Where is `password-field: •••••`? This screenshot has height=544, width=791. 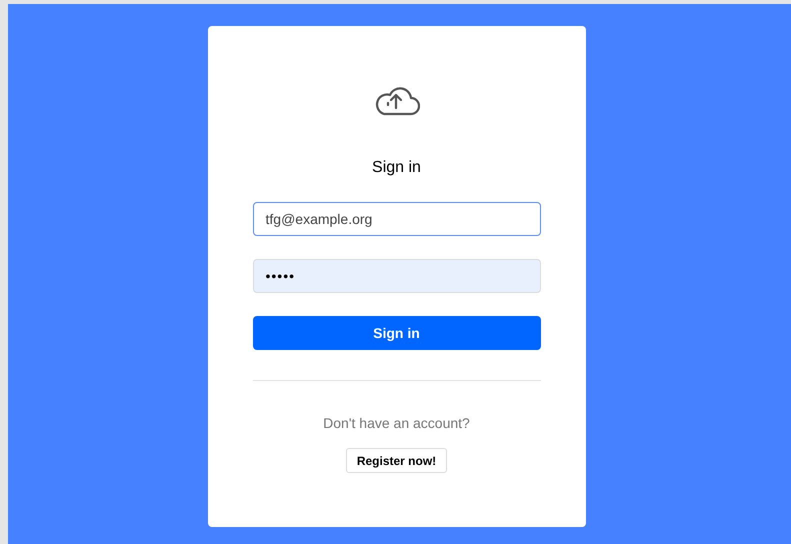
password-field: ••••• is located at coordinates (396, 276).